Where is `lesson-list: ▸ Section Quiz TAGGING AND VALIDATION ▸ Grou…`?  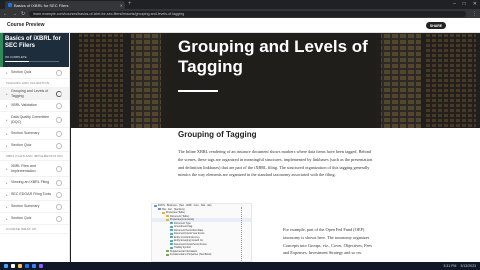
lesson-list: ▸ Section Quiz TAGGING AND VALIDATION ▸ Grou… is located at coordinates (34, 150).